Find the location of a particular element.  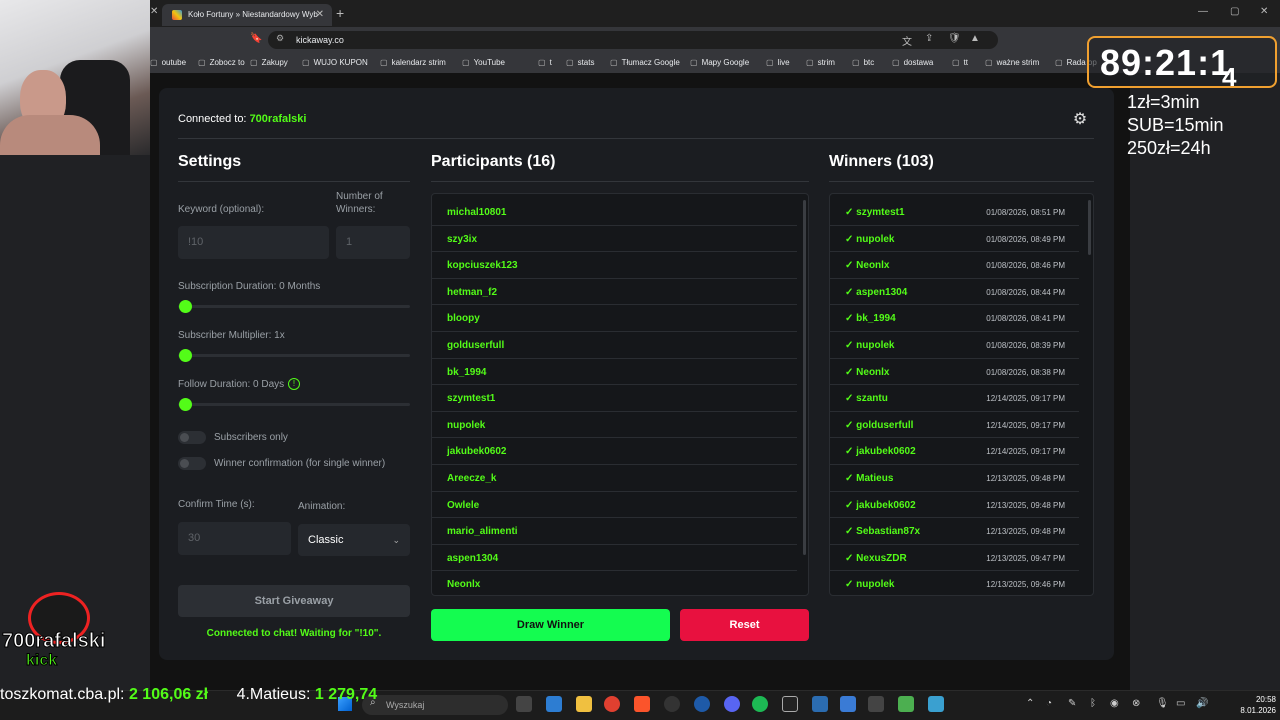

site-info-icon: ⚙ is located at coordinates (280, 38).